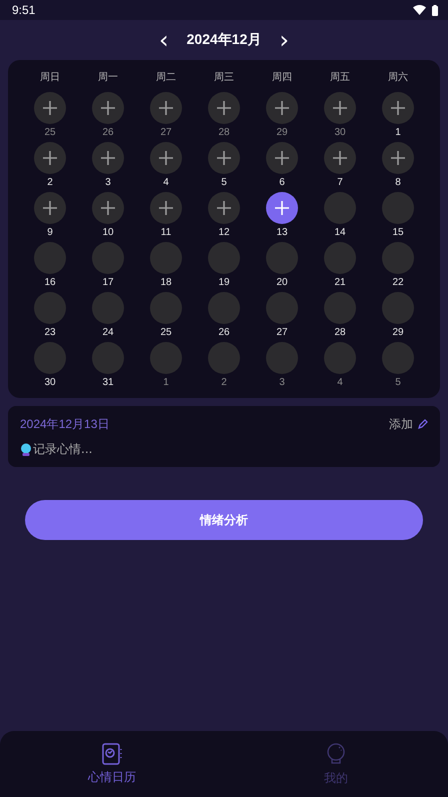 The height and width of the screenshot is (797, 448). I want to click on day-number: 14, so click(340, 232).